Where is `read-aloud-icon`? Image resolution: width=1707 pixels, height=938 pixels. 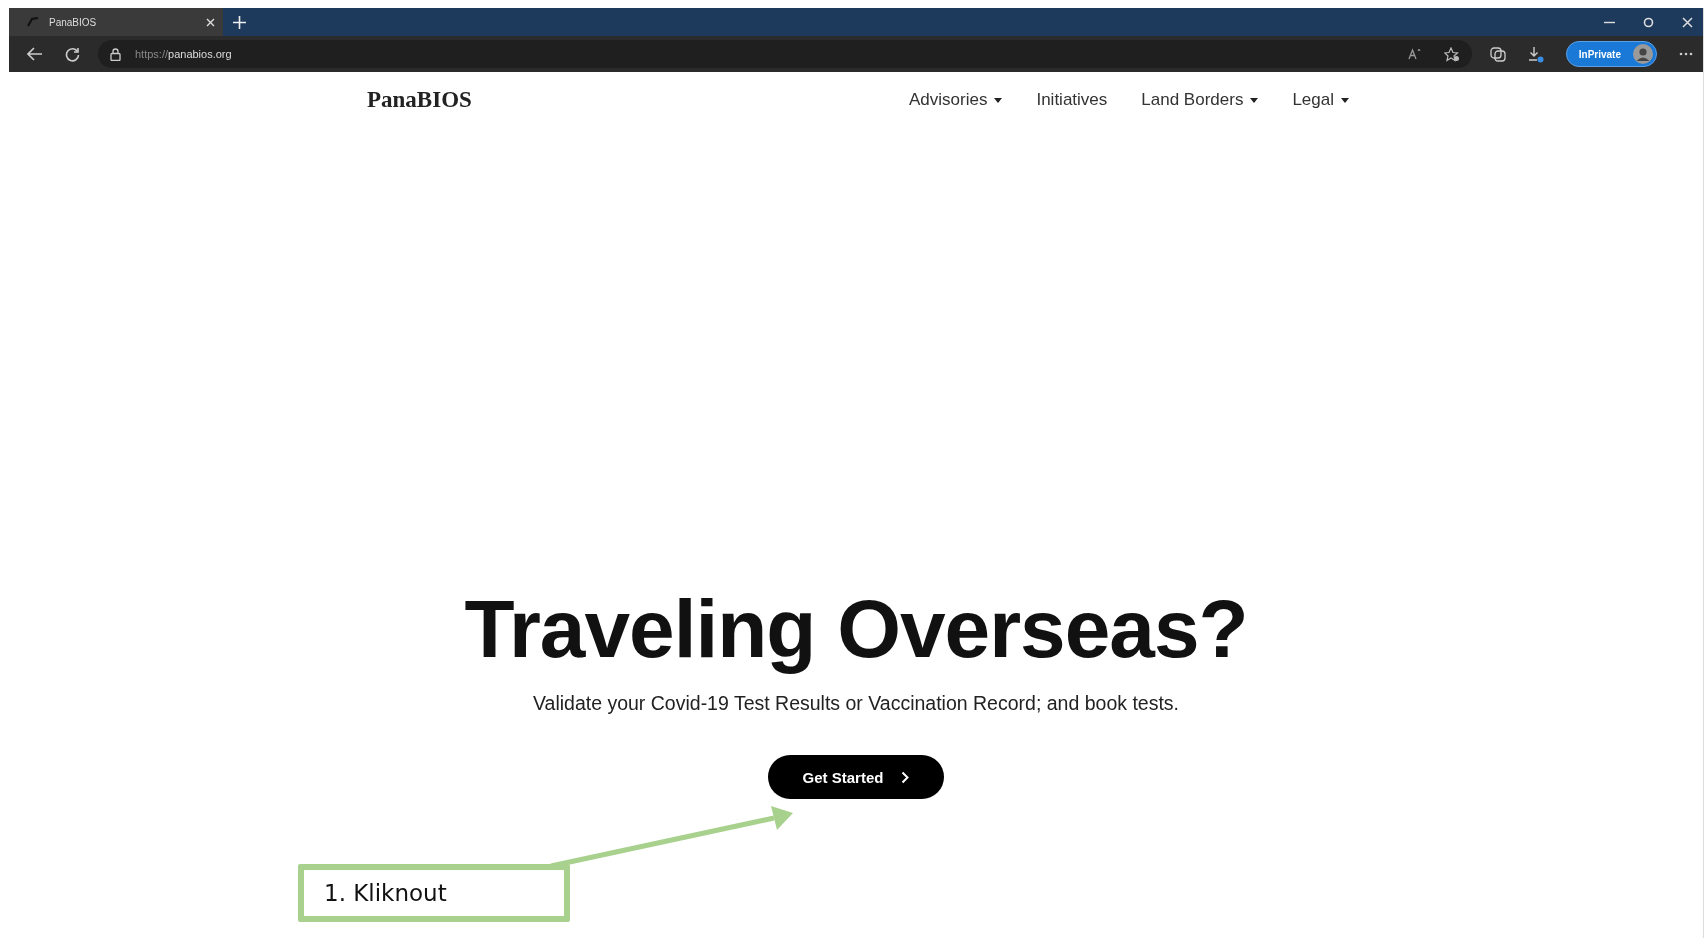 read-aloud-icon is located at coordinates (1414, 54).